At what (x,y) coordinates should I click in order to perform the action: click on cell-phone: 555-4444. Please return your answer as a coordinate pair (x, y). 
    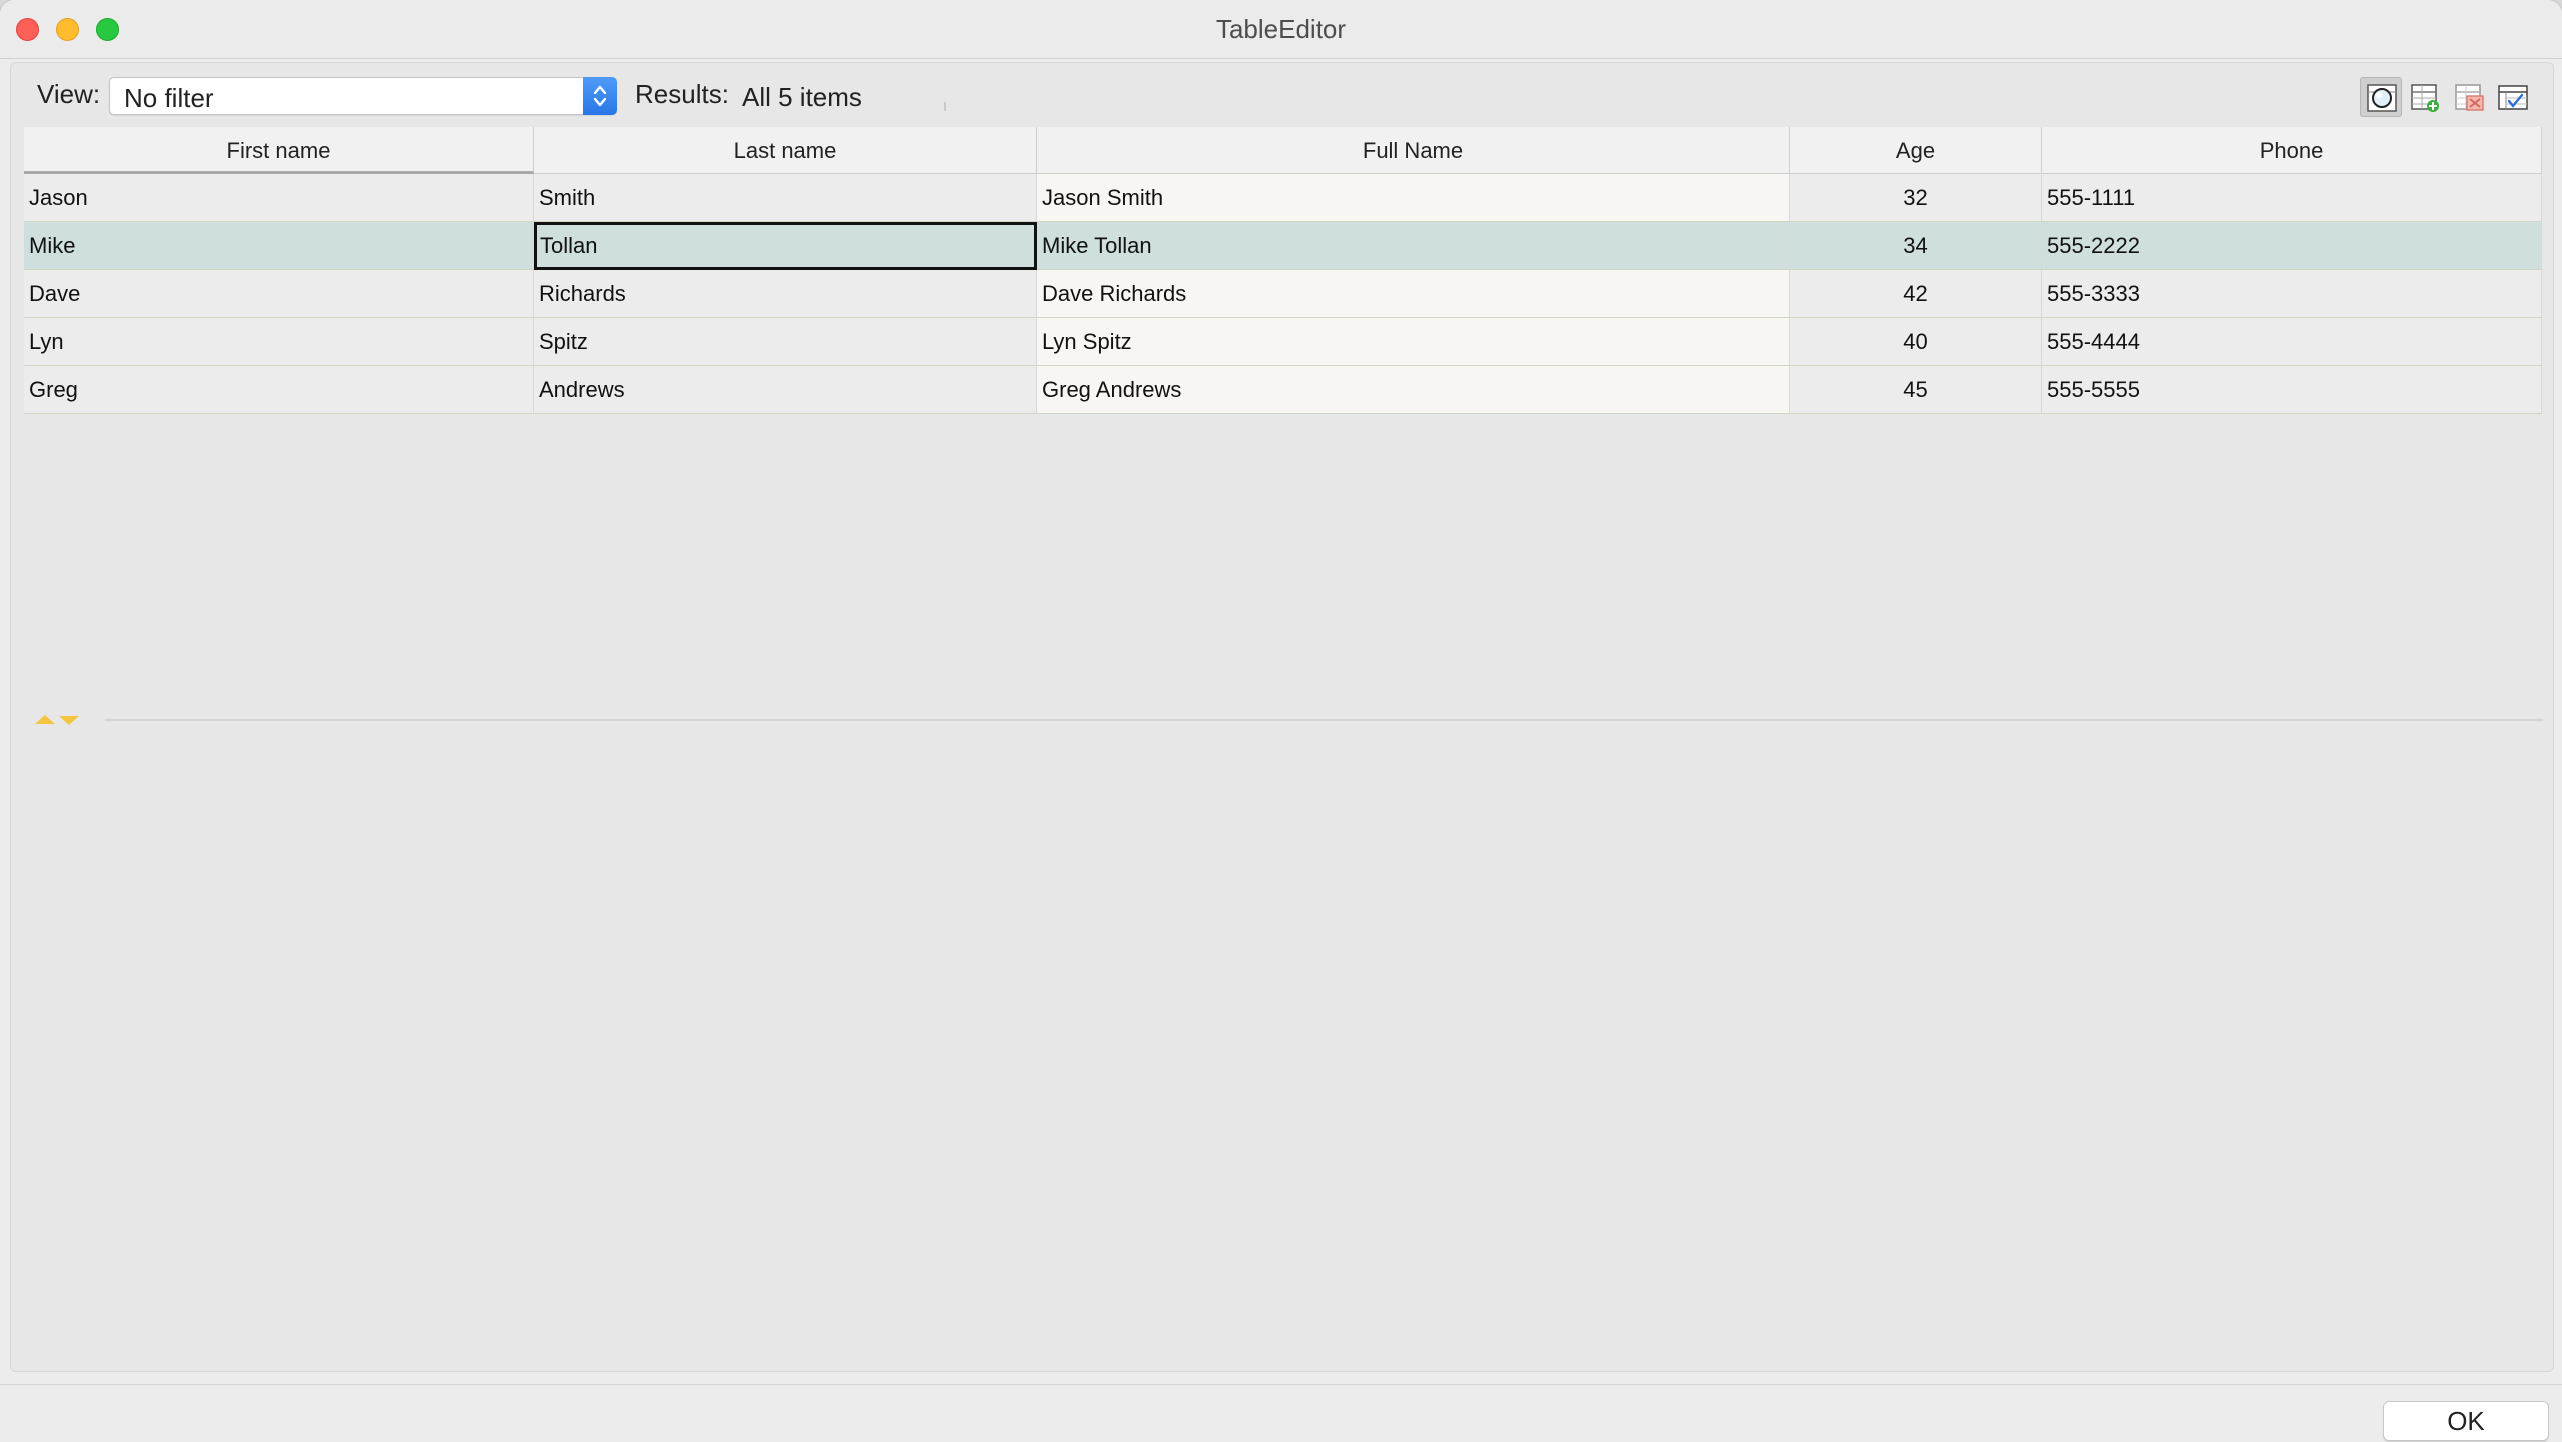
    Looking at the image, I should click on (2292, 342).